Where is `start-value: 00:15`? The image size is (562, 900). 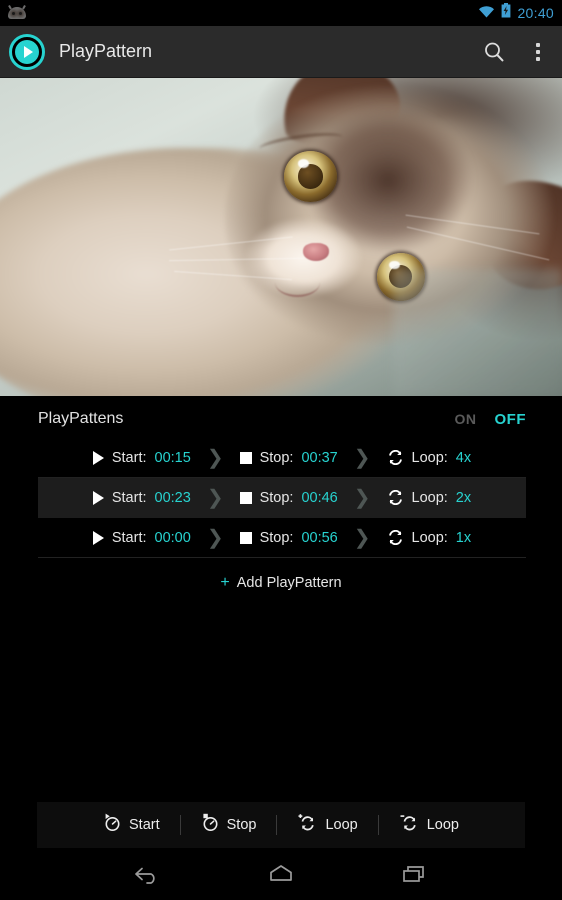
start-value: 00:15 is located at coordinates (173, 458).